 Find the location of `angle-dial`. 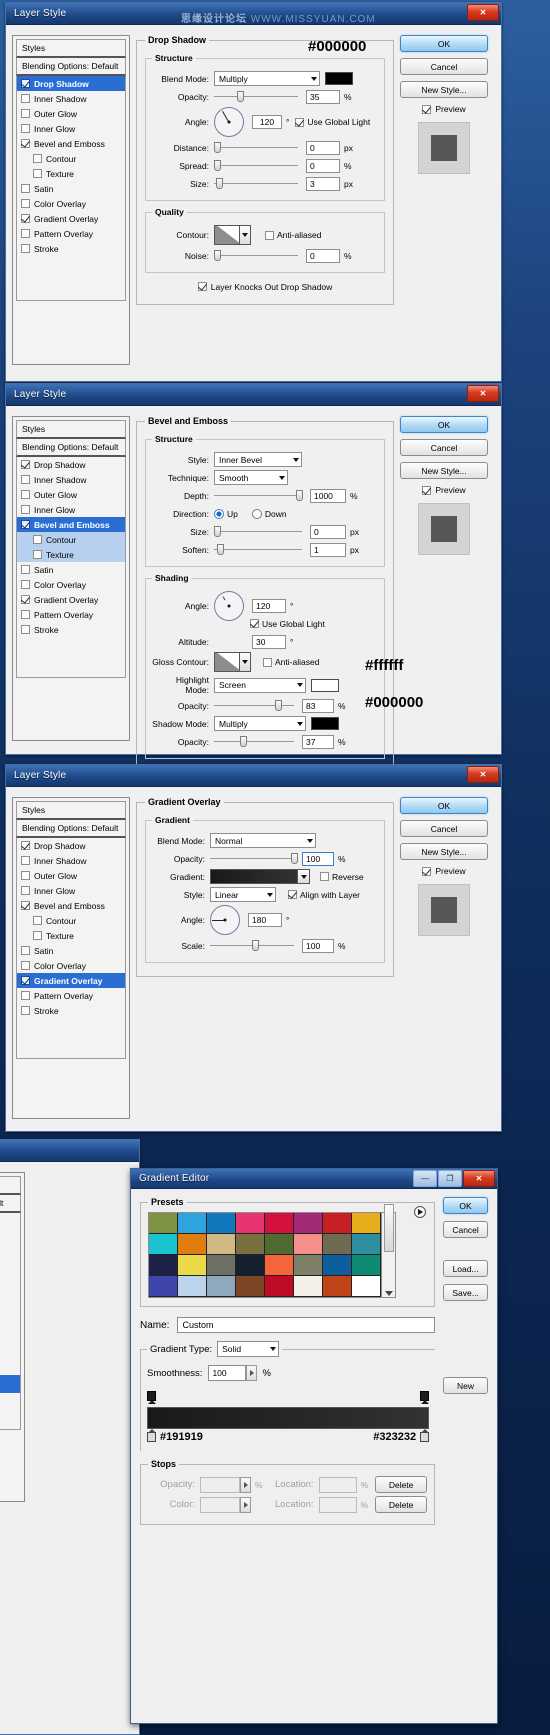

angle-dial is located at coordinates (229, 122).